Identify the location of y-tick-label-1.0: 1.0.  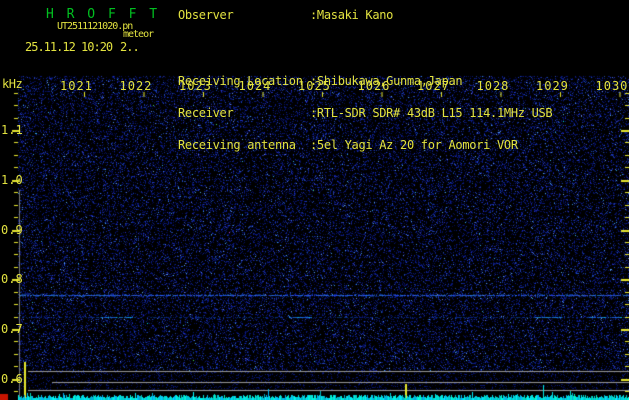
(12, 179).